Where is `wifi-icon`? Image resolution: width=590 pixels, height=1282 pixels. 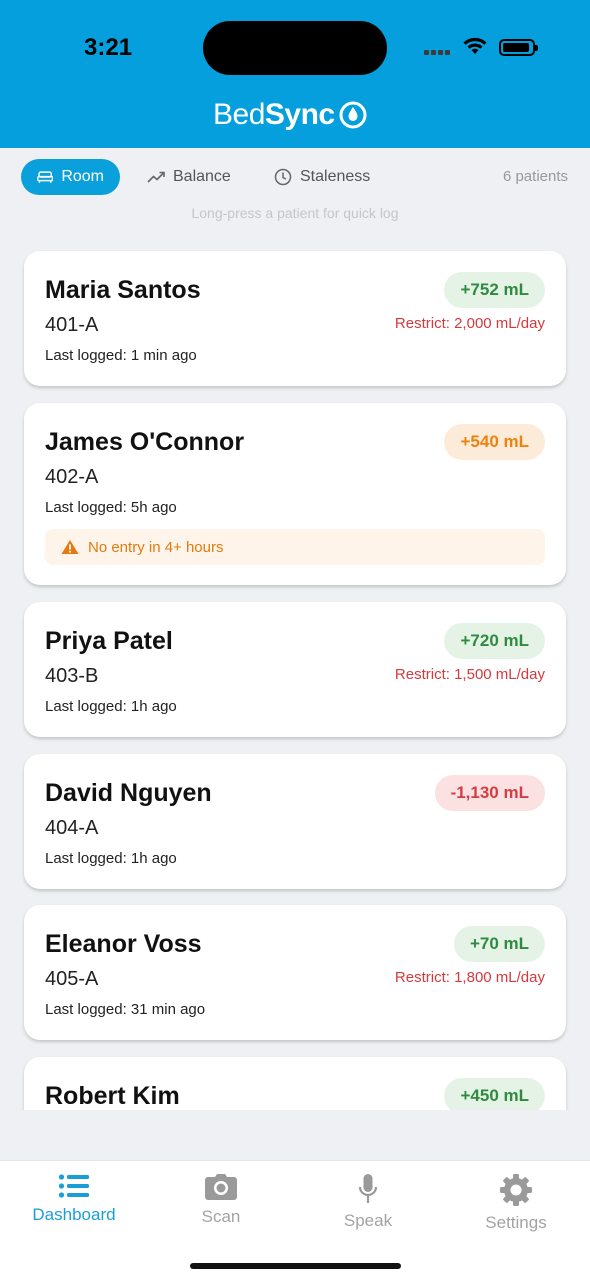
wifi-icon is located at coordinates (475, 45).